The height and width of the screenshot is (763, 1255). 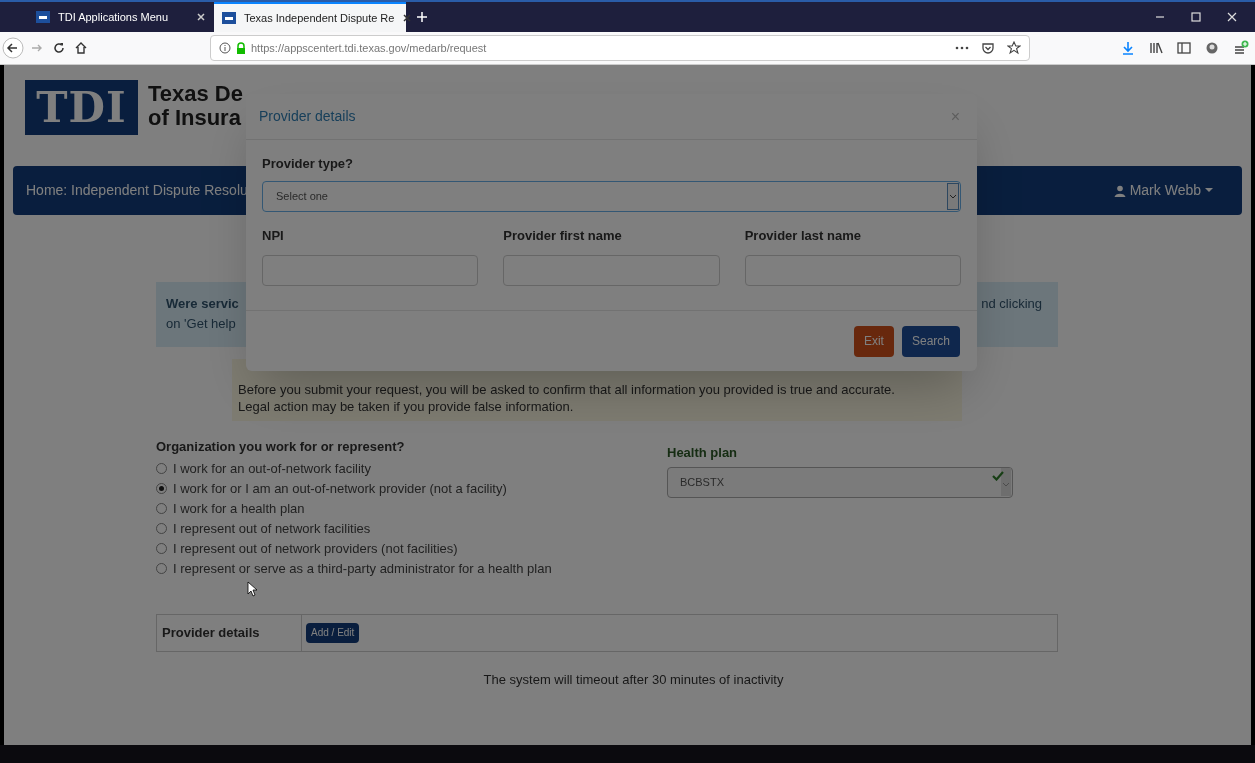 What do you see at coordinates (1163, 190) in the screenshot?
I see `user-menu: Mark Webb` at bounding box center [1163, 190].